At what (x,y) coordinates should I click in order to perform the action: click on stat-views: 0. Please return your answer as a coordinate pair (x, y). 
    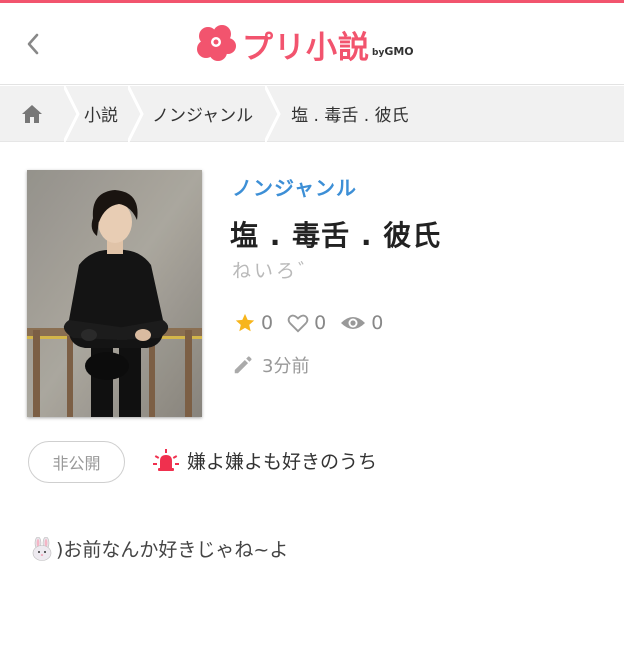
    Looking at the image, I should click on (361, 323).